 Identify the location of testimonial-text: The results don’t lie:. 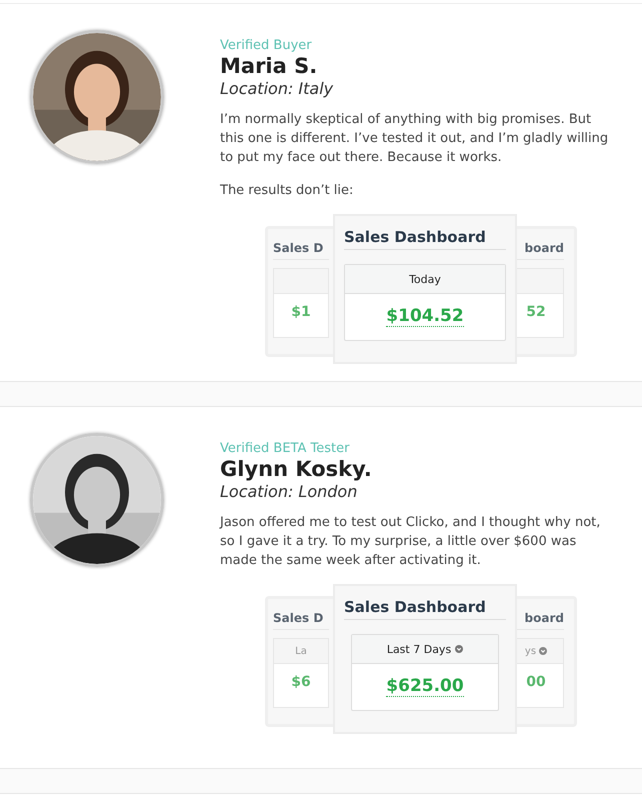
(287, 191).